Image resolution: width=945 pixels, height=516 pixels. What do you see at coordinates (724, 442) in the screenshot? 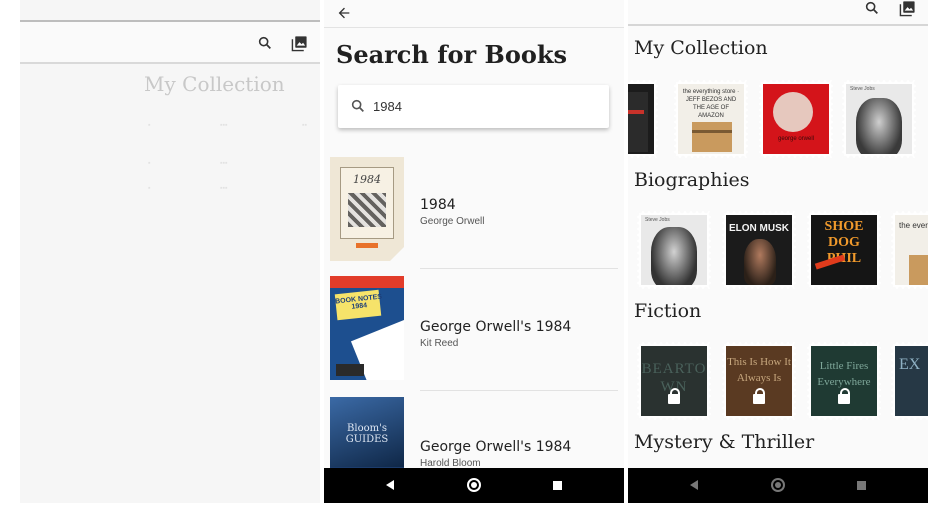
I see `section-title: Mystery & Thriller` at bounding box center [724, 442].